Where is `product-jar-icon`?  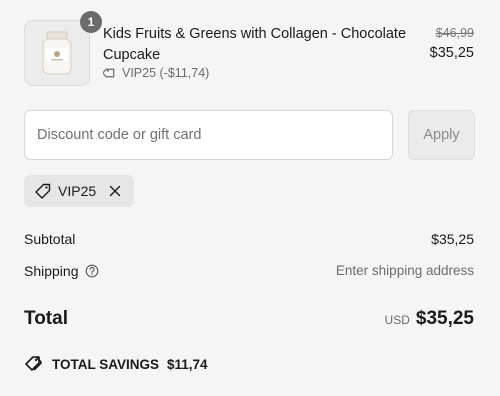 product-jar-icon is located at coordinates (57, 53).